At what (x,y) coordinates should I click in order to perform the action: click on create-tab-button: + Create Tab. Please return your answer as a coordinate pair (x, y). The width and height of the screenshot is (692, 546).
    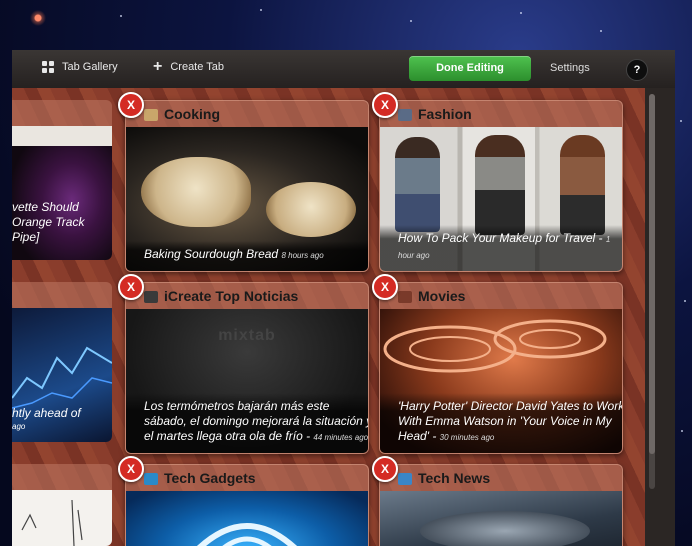
    Looking at the image, I should click on (188, 66).